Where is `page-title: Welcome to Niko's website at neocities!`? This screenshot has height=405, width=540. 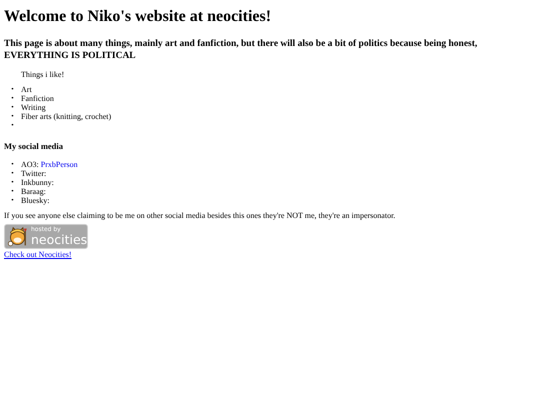 page-title: Welcome to Niko's website at neocities! is located at coordinates (138, 16).